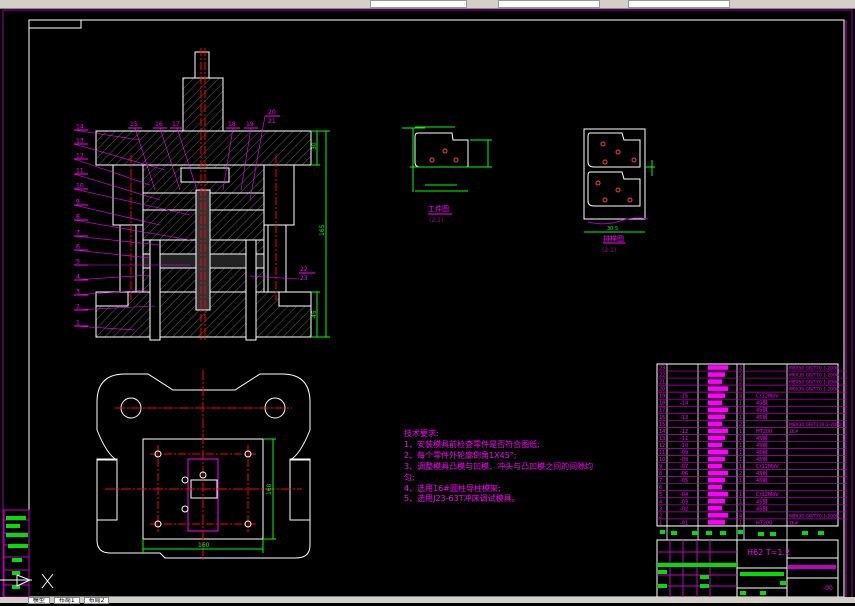 Image resolution: width=855 pixels, height=606 pixels. I want to click on parts-list-row: 22 2 M6X30 GB/T70.1-2000, so click(749, 375).